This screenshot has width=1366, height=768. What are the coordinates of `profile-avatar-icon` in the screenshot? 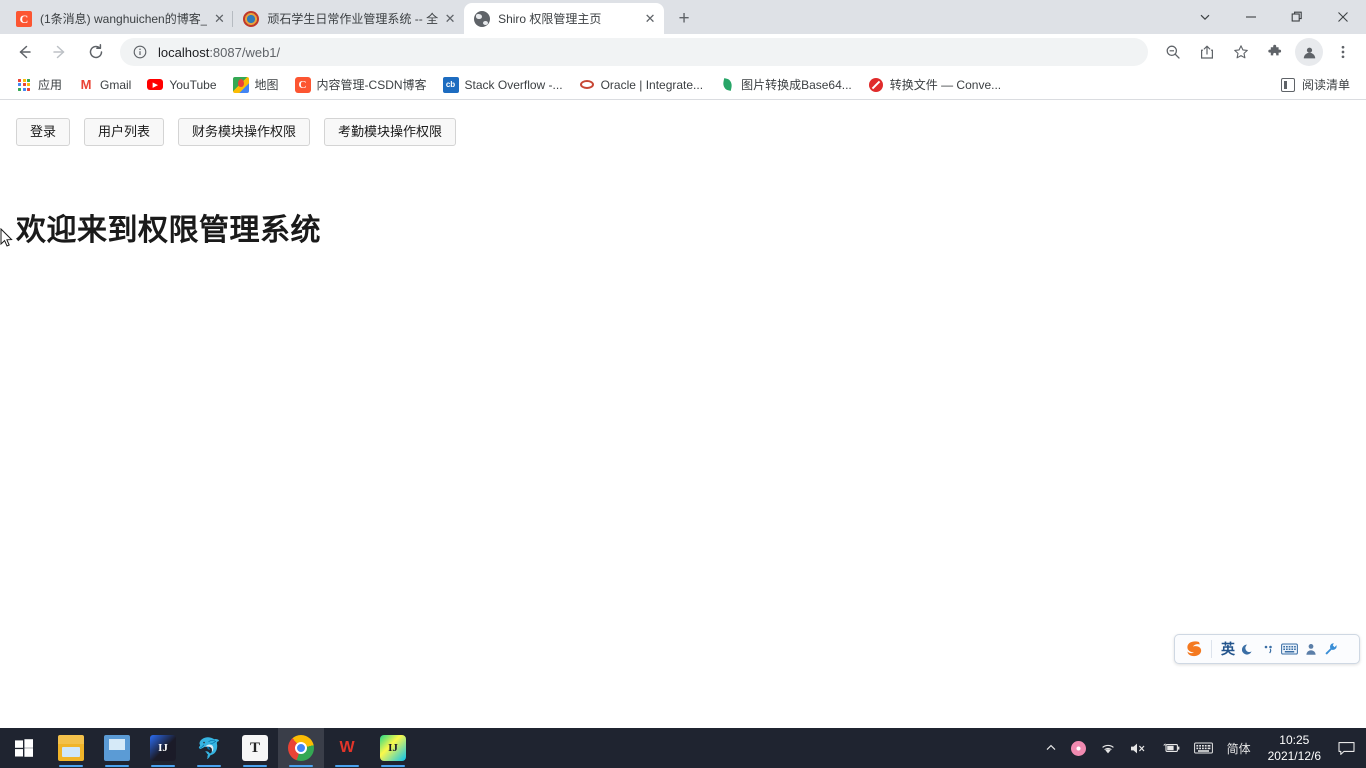 It's located at (1309, 52).